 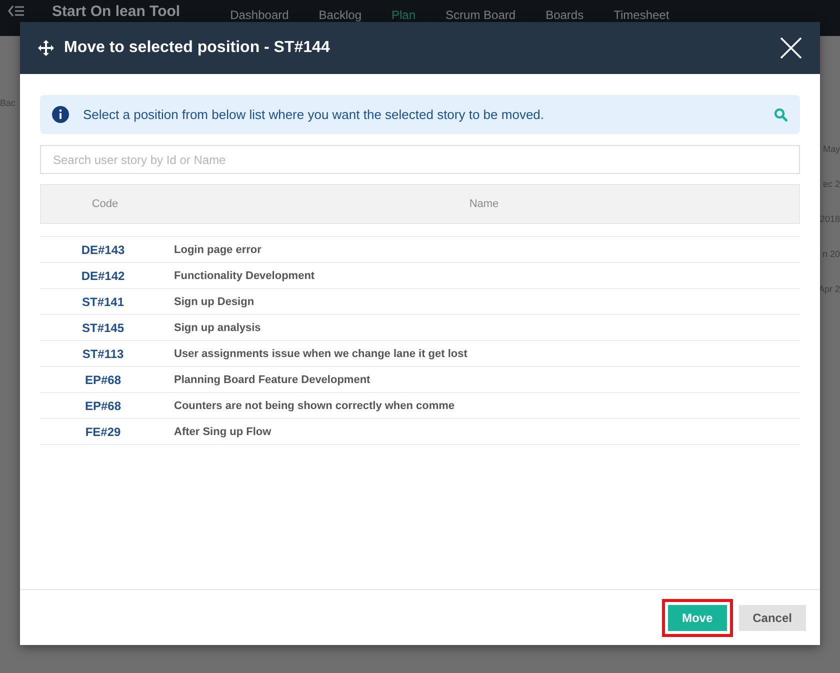 I want to click on story-name: User assignments issue when we change lane it get lost, so click(x=320, y=354).